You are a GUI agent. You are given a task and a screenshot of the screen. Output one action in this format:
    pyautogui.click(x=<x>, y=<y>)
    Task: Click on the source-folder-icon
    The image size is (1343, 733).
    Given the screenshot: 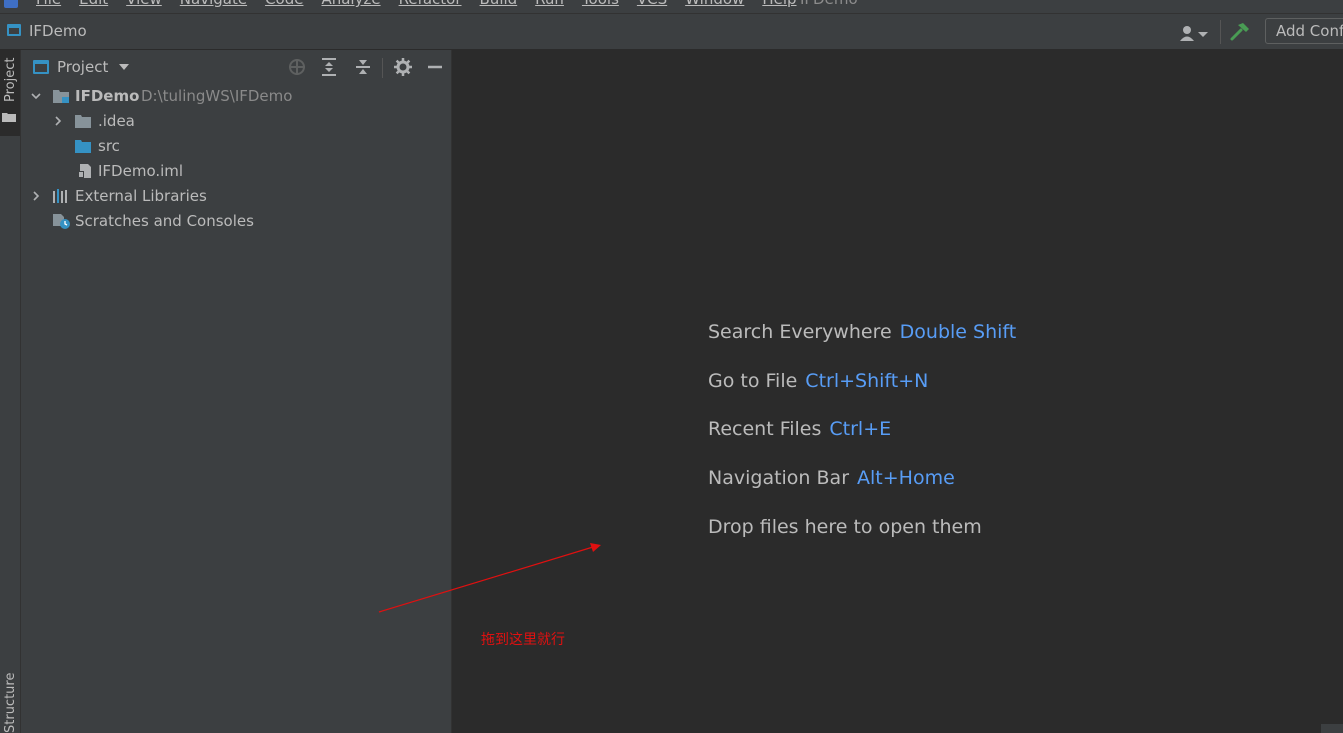 What is the action you would take?
    pyautogui.click(x=83, y=146)
    